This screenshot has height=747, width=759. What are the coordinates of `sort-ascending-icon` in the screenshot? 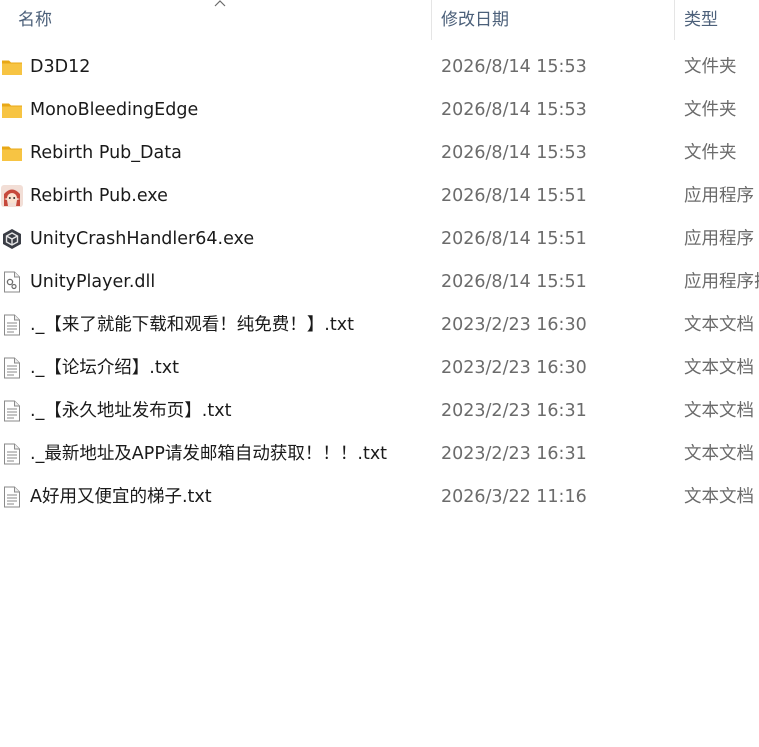 It's located at (220, 3).